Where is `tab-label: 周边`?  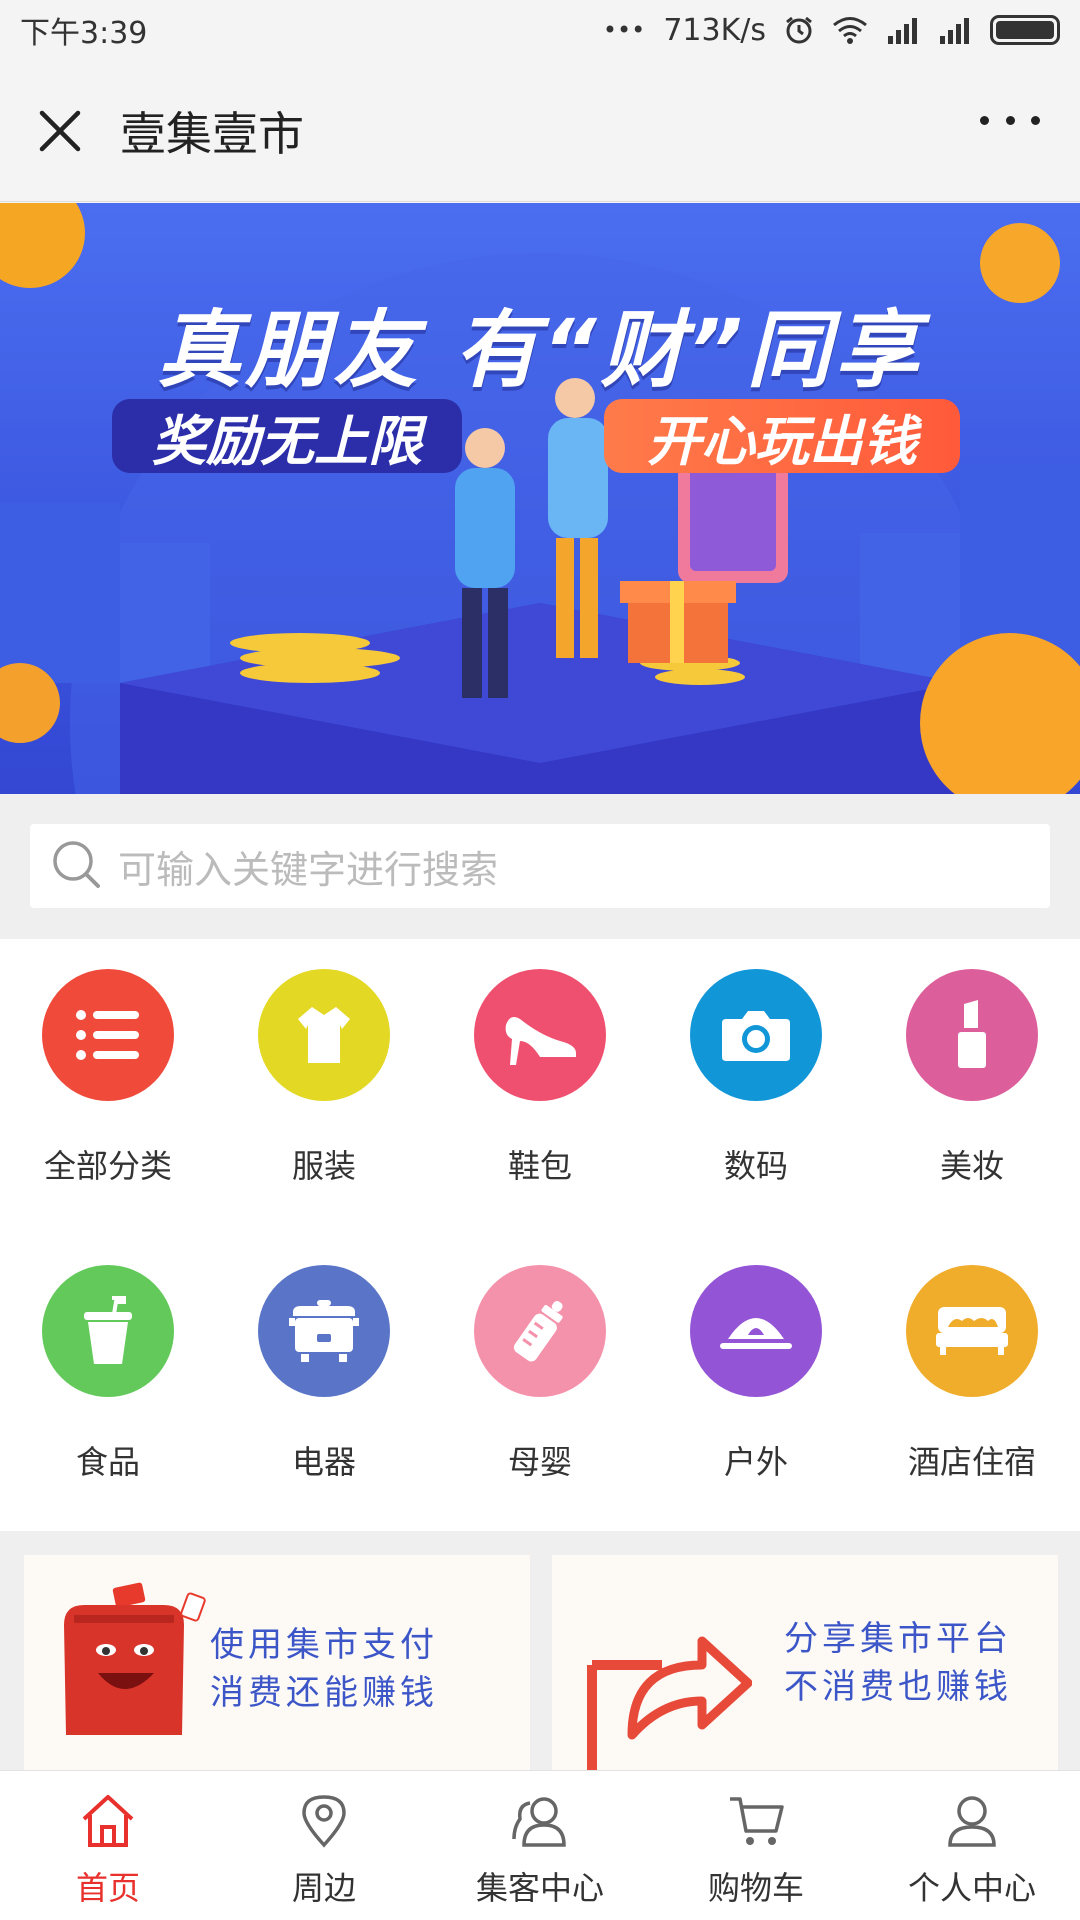
tab-label: 周边 is located at coordinates (323, 1888).